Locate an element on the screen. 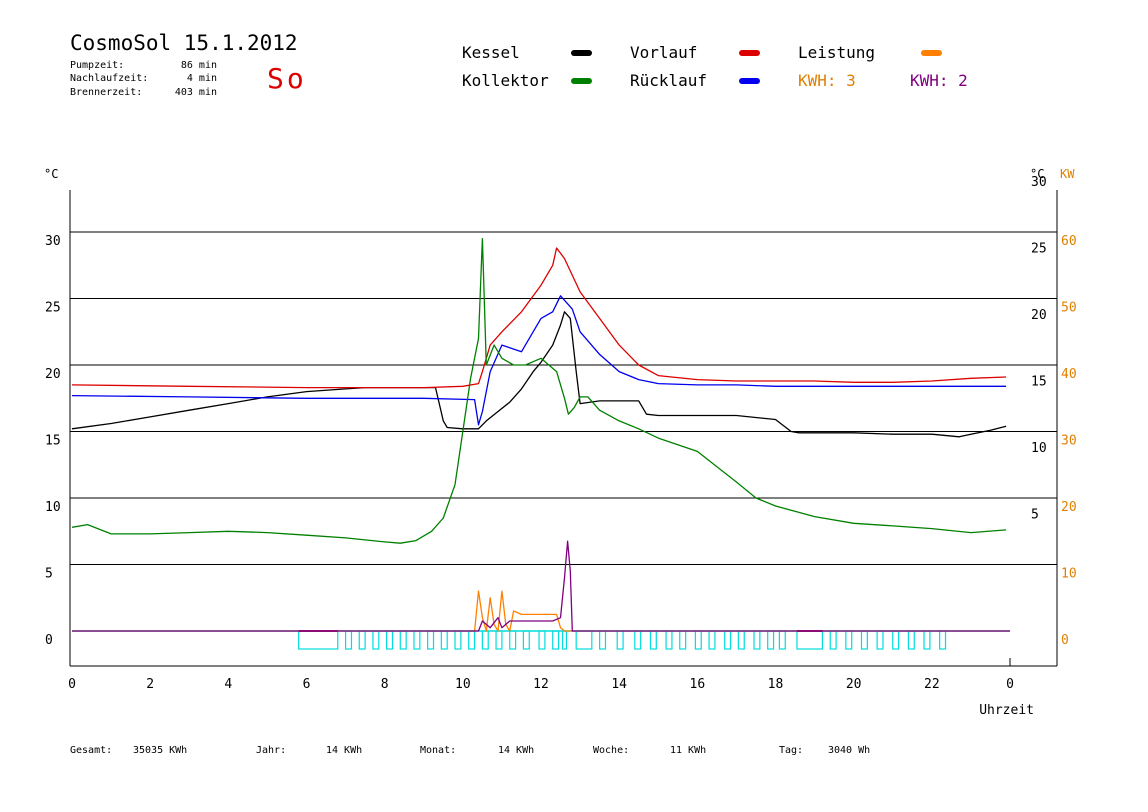 The width and height of the screenshot is (1148, 812). footer-label-gesamt: Gesamt: is located at coordinates (91, 750).